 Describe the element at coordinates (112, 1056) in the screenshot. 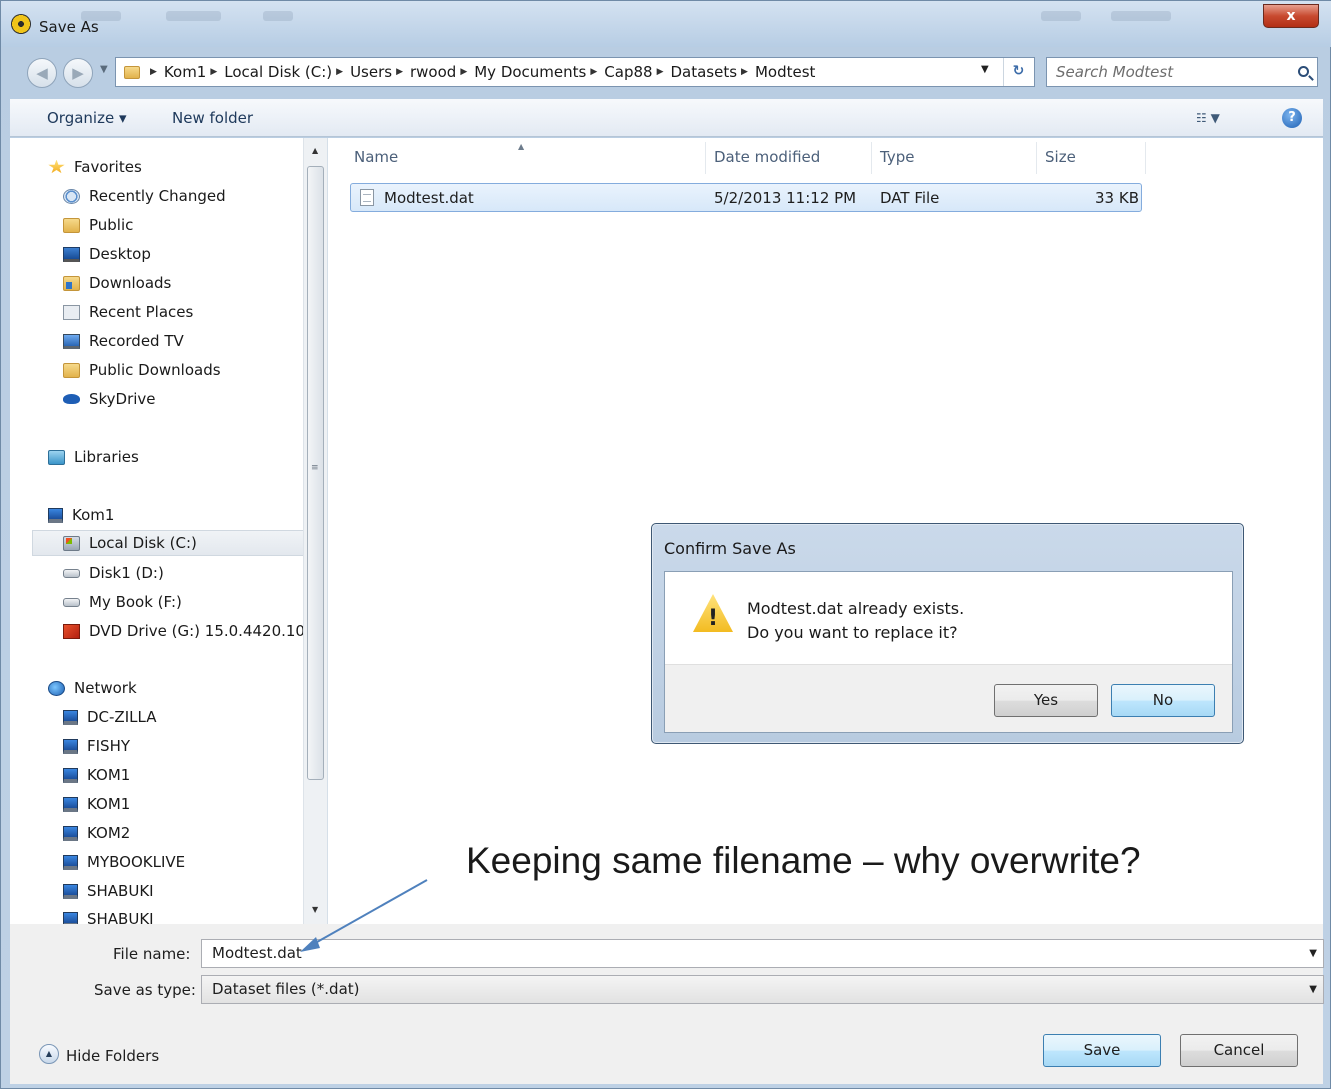

I see `hide-folders-button: Hide Folders` at that location.